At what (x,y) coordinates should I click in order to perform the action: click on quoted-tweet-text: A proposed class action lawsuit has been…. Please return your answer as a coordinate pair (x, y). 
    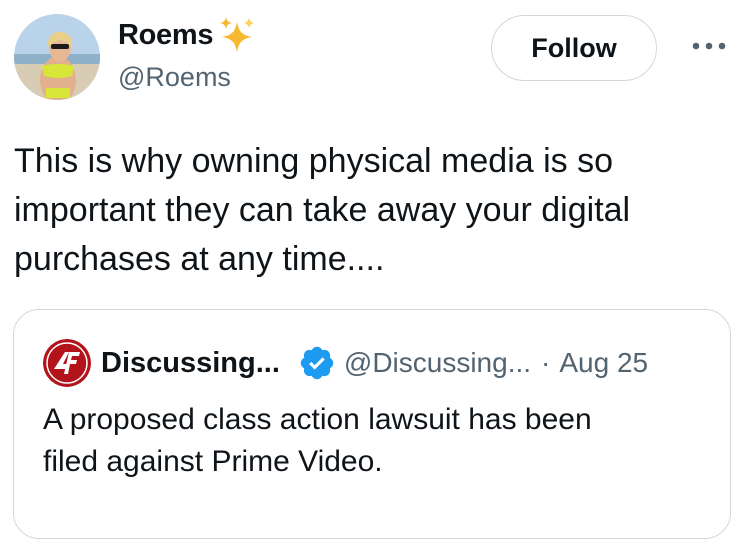
    Looking at the image, I should click on (378, 441).